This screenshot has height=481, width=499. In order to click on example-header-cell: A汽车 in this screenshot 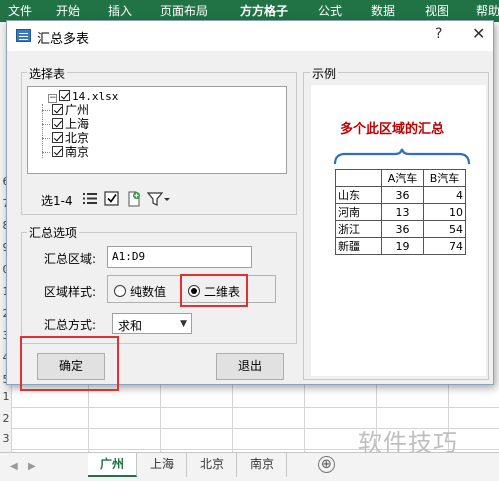, I will do `click(402, 178)`.